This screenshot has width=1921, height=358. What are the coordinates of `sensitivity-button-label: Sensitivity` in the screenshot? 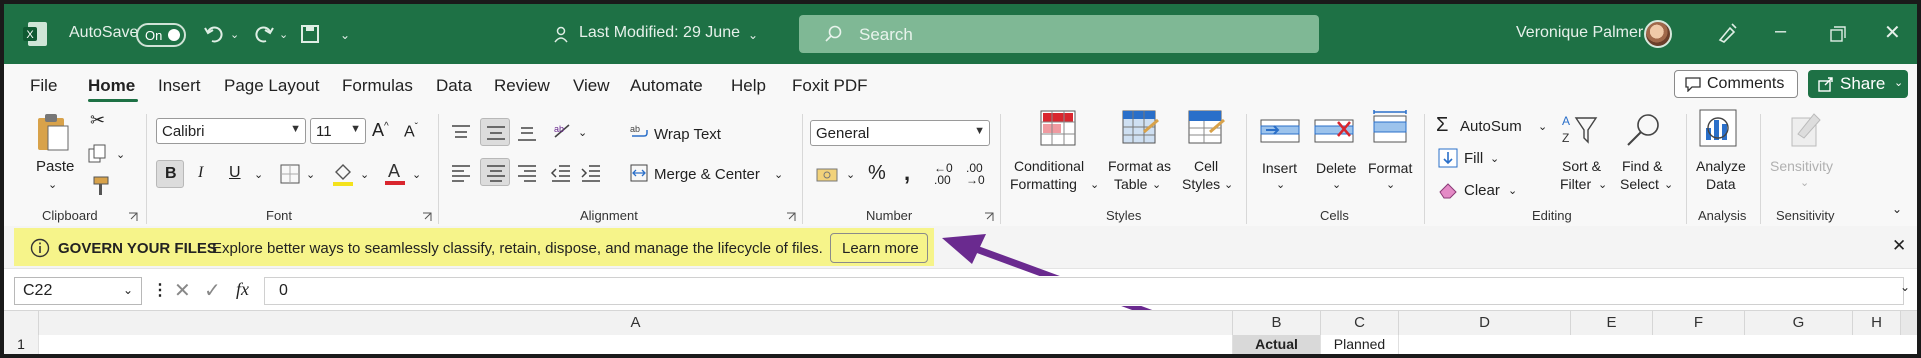 It's located at (1801, 166).